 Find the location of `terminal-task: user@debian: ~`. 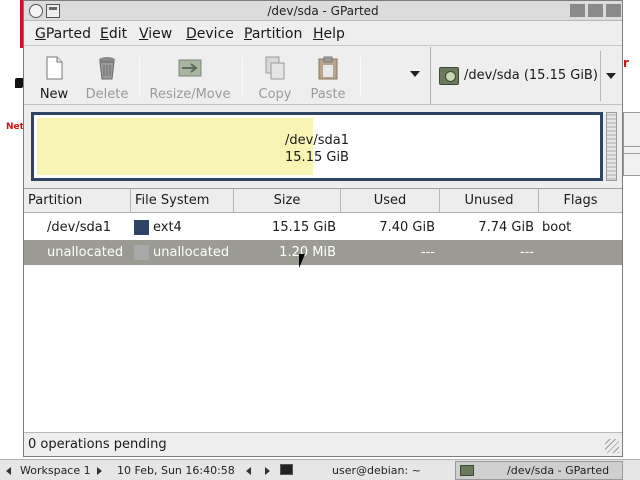

terminal-task: user@debian: ~ is located at coordinates (376, 470).